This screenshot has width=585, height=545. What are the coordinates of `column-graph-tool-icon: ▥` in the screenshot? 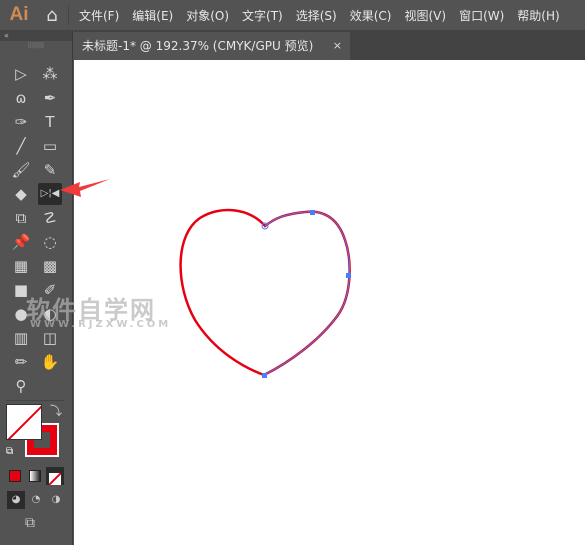 It's located at (21, 338).